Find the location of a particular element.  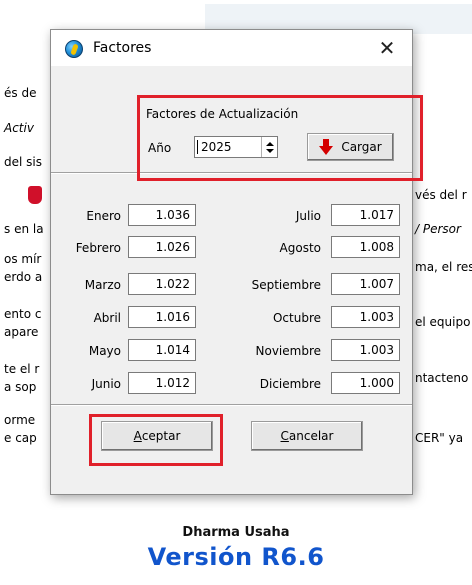

bg-text: el equipo is located at coordinates (443, 322).